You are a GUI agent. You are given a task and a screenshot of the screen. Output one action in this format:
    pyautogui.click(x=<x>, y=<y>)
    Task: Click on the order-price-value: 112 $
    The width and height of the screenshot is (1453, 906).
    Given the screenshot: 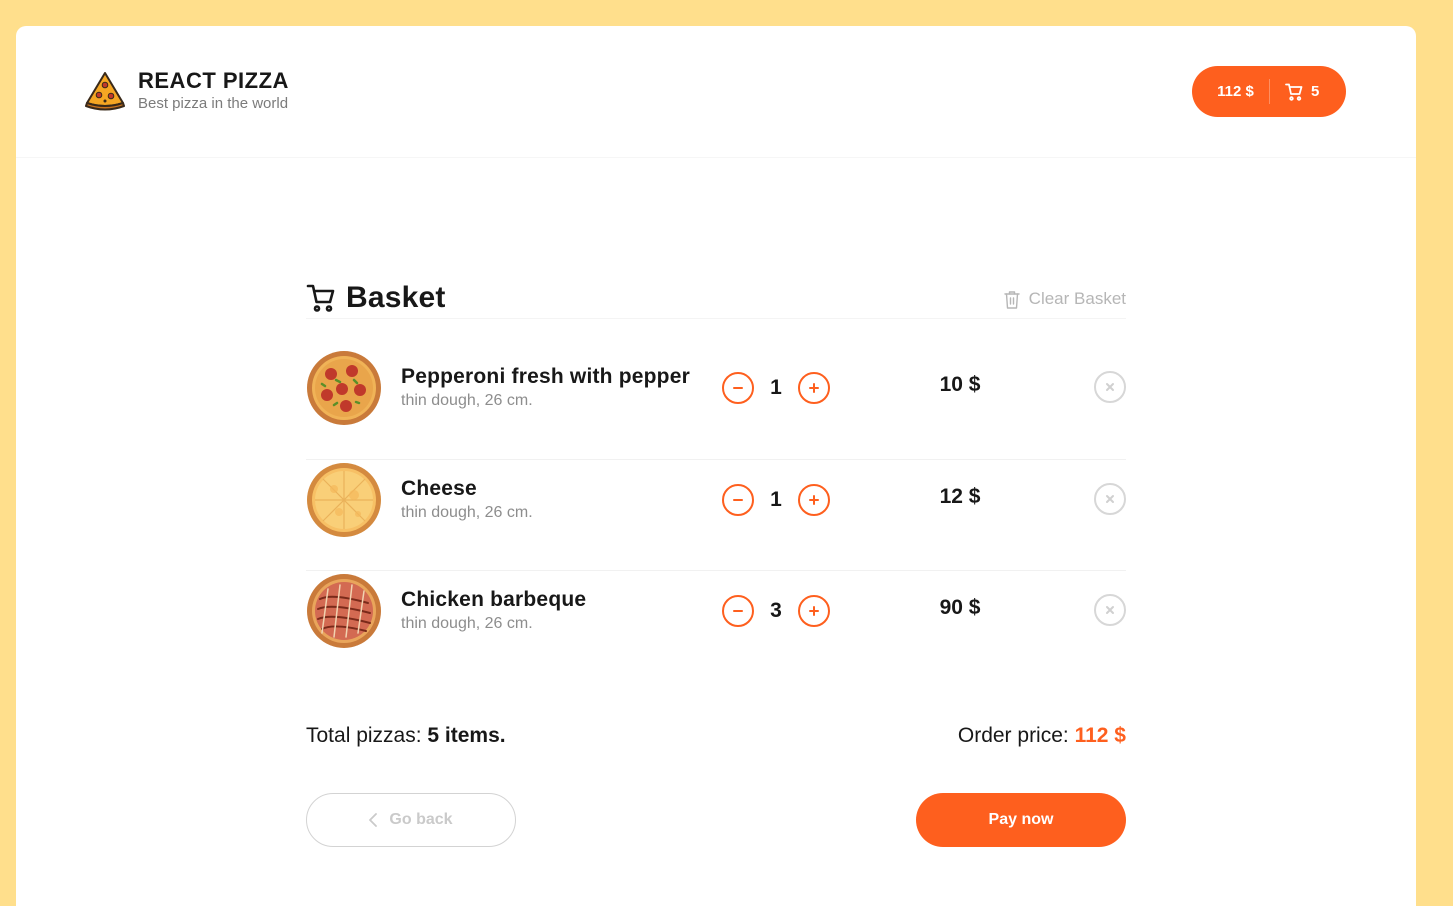 What is the action you would take?
    pyautogui.click(x=1100, y=735)
    